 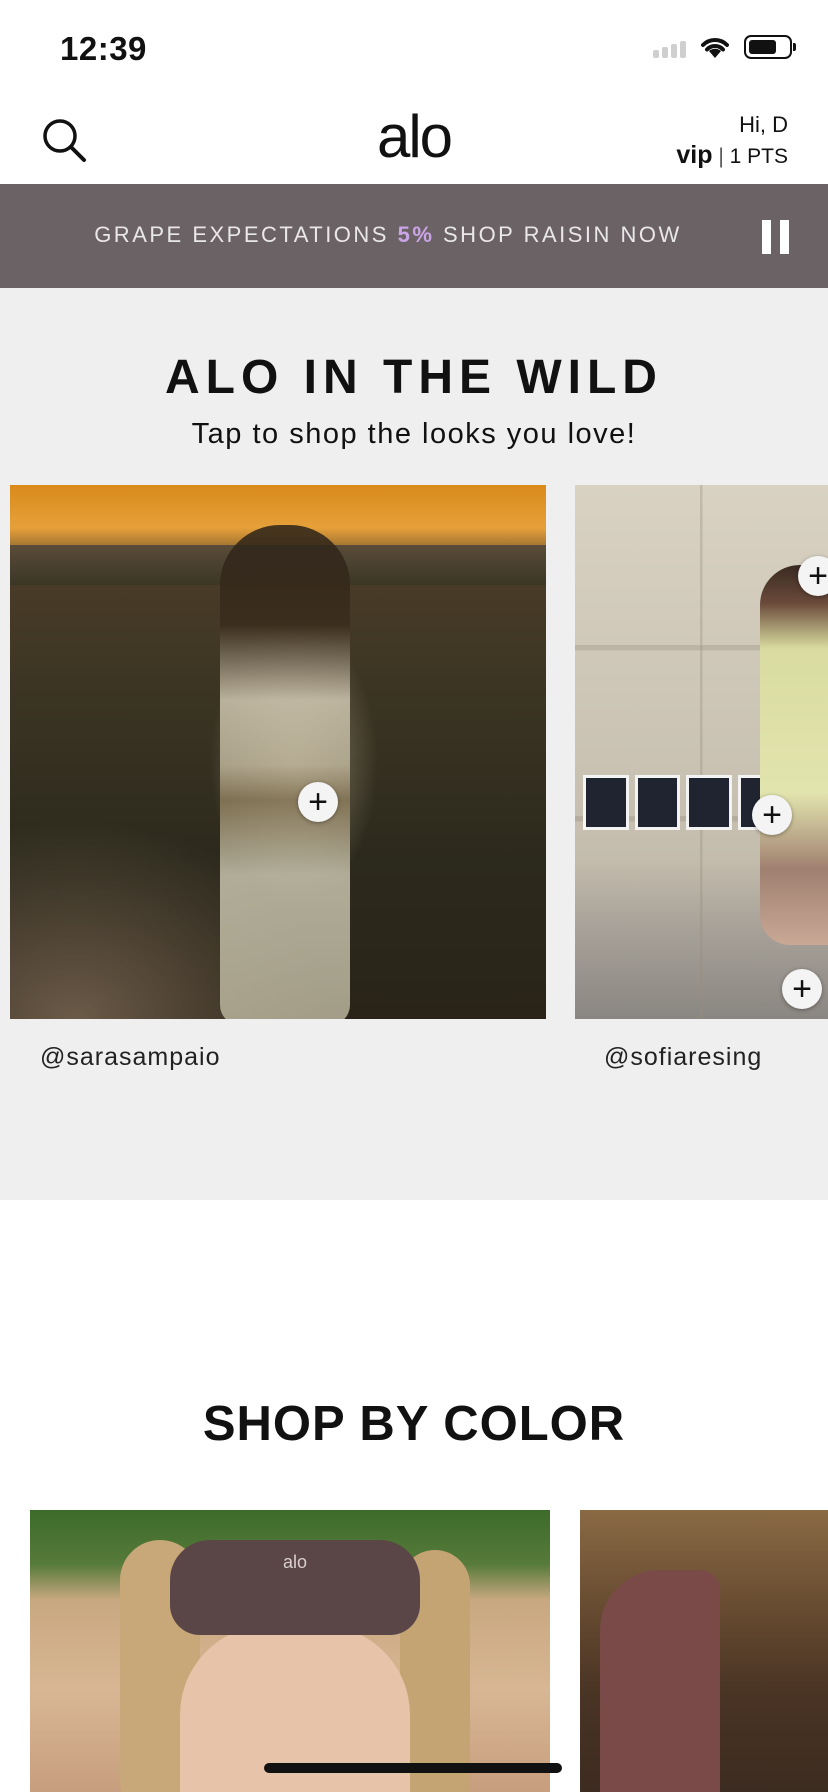 What do you see at coordinates (130, 1057) in the screenshot?
I see `creator-handle: @sarasampaio` at bounding box center [130, 1057].